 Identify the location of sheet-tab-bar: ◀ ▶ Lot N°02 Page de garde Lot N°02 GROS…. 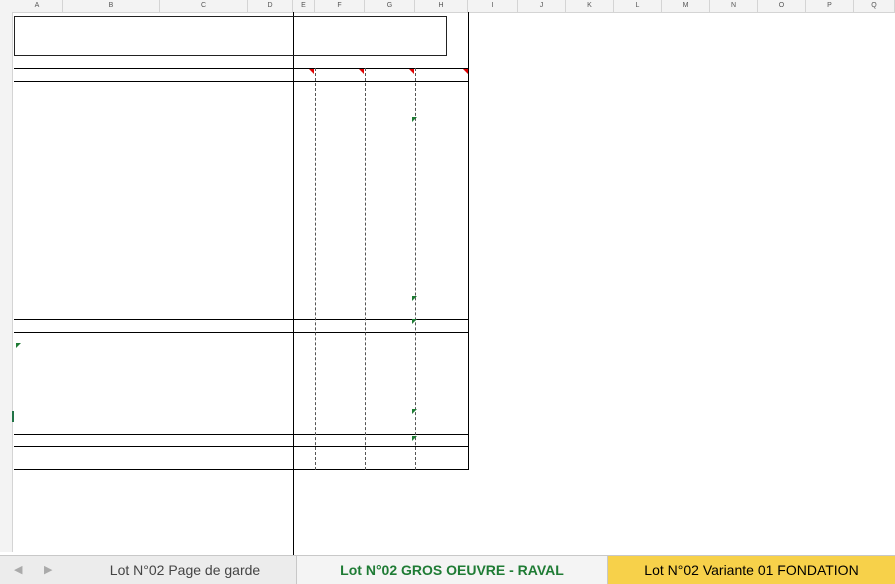
(447, 569).